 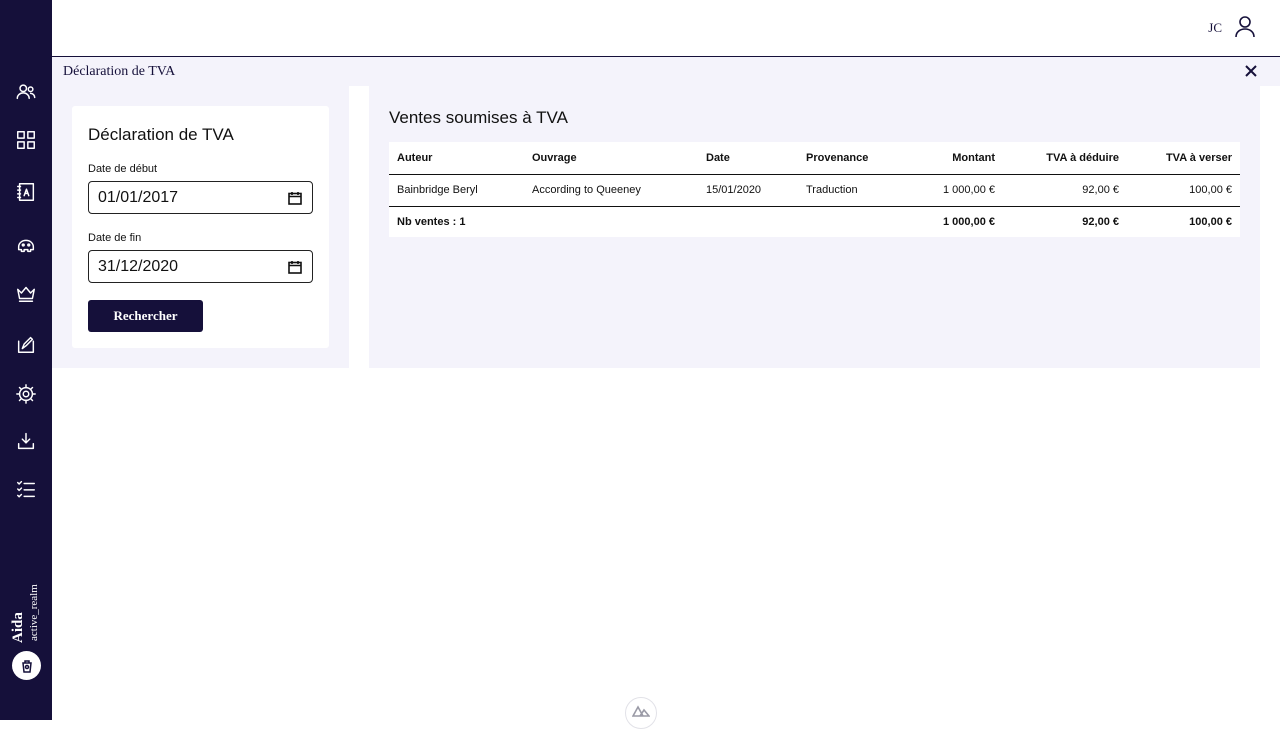 What do you see at coordinates (850, 190) in the screenshot?
I see `cell-provenance: Traduction` at bounding box center [850, 190].